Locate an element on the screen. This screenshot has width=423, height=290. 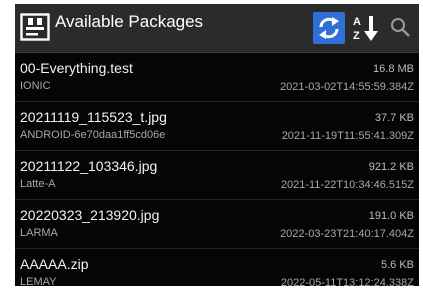
package-source: LARMA is located at coordinates (39, 233).